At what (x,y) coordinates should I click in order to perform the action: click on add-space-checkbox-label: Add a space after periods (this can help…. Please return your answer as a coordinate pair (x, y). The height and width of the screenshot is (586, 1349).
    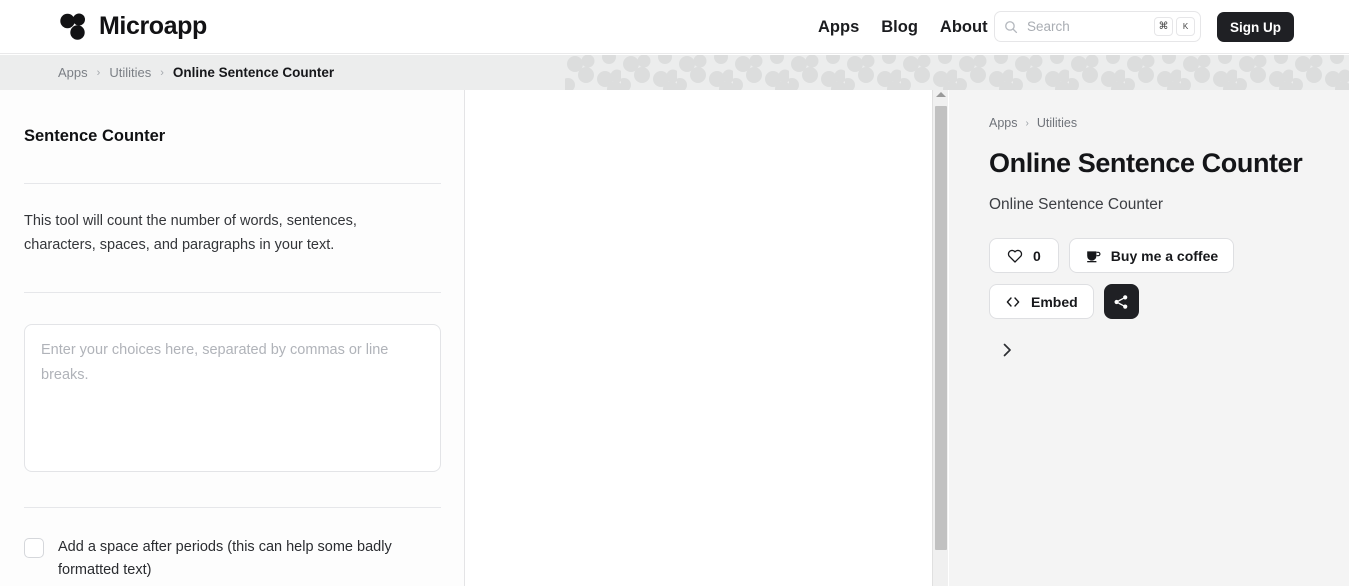
    Looking at the image, I should click on (249, 559).